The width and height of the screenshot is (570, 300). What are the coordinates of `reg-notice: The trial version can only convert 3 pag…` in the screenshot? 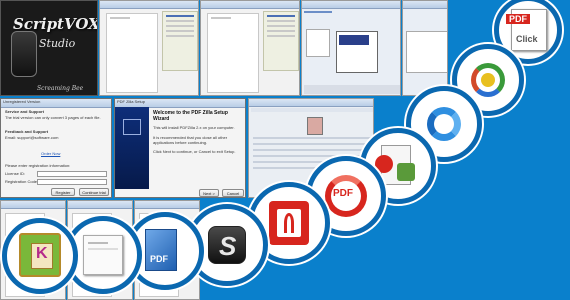 It's located at (53, 117).